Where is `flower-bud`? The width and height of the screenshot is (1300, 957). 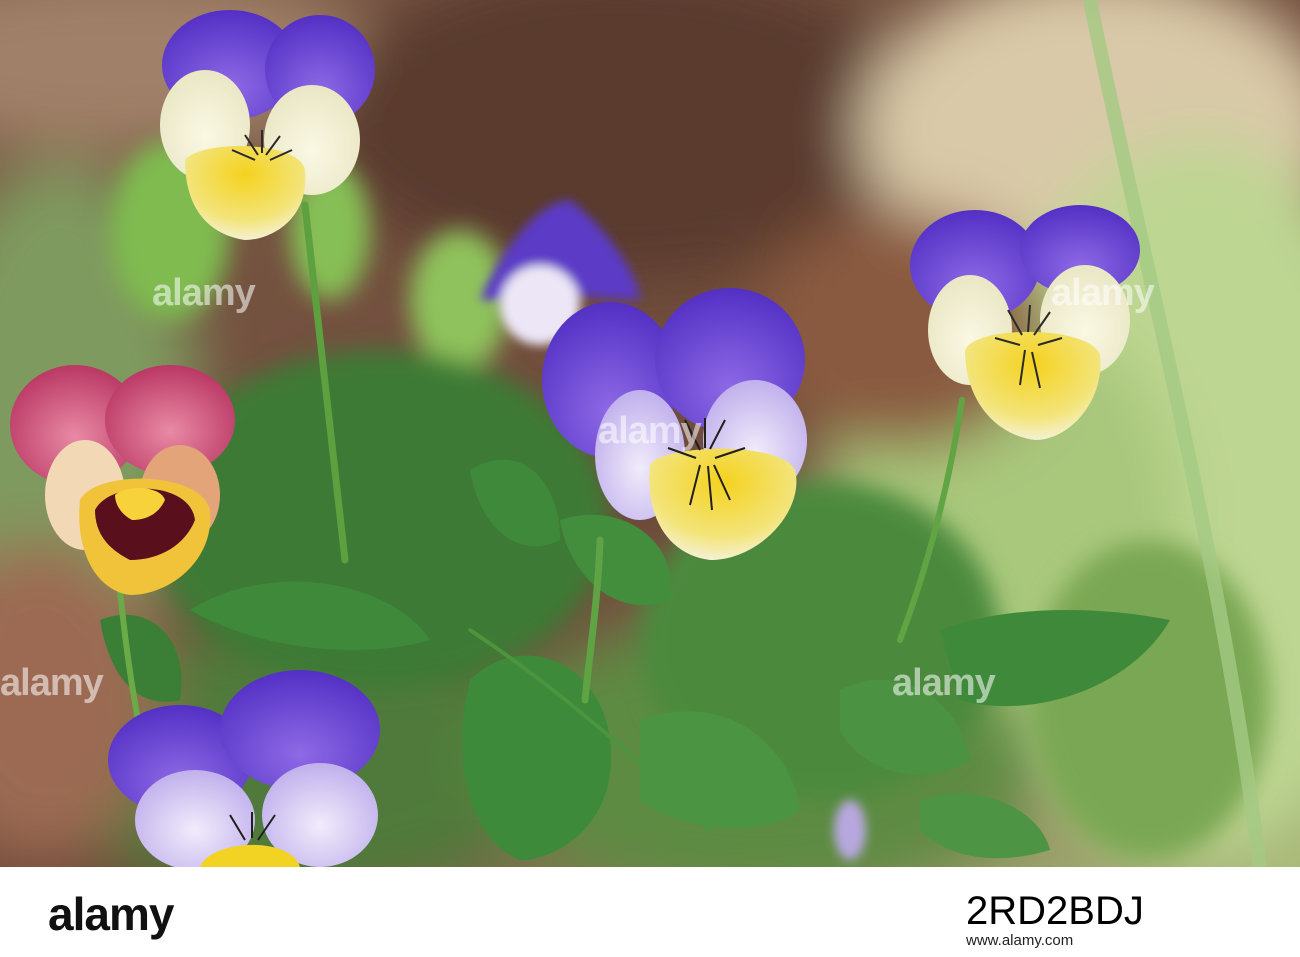
flower-bud is located at coordinates (850, 830).